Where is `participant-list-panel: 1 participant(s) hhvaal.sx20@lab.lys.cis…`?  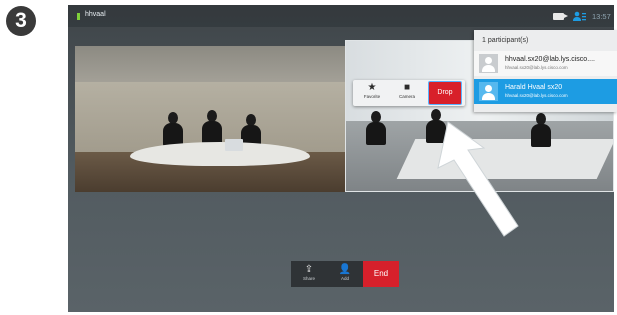
participant-list-panel: 1 participant(s) hhvaal.sx20@lab.lys.cis… is located at coordinates (545, 71).